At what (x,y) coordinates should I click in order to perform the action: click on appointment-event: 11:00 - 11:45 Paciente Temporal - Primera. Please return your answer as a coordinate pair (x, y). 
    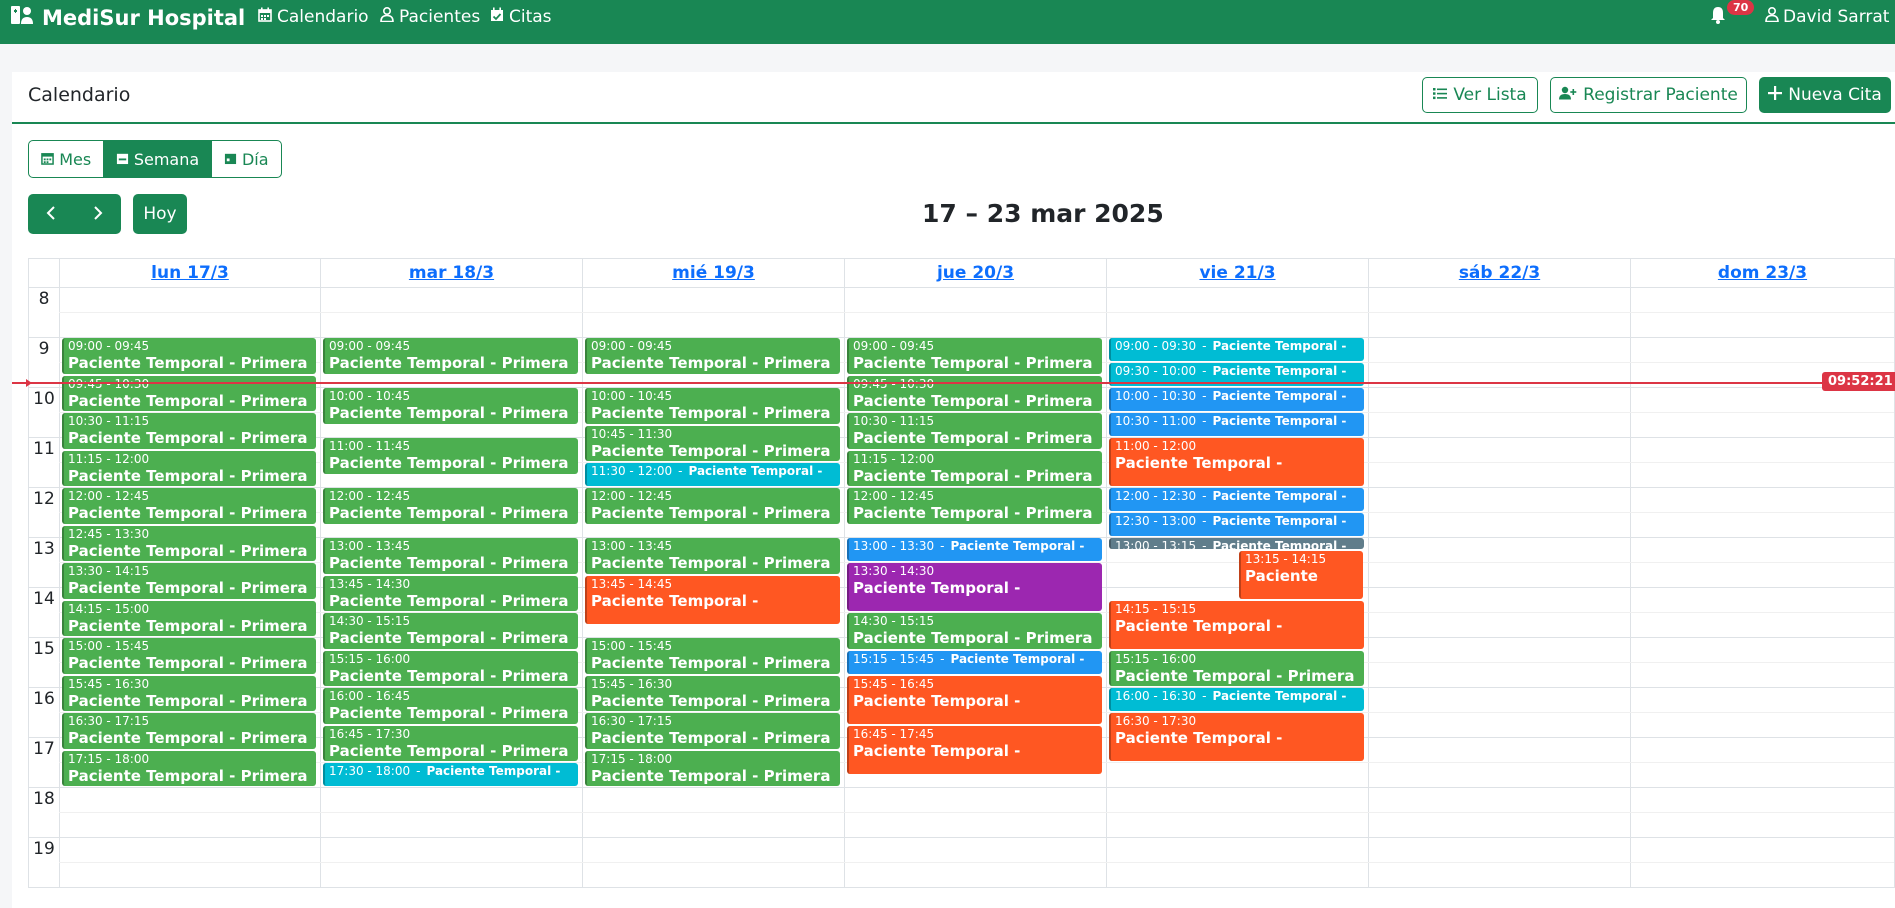
    Looking at the image, I should click on (450, 456).